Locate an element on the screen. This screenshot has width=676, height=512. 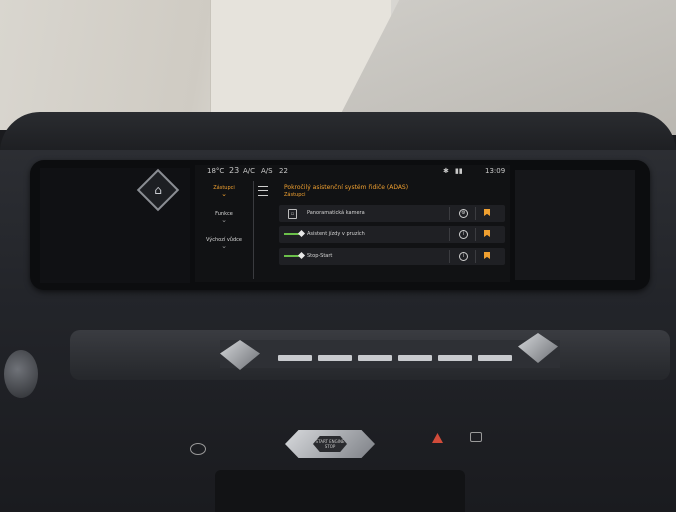
nav-item-shortcuts: Zástupci ⌄ is located at coordinates (224, 194).